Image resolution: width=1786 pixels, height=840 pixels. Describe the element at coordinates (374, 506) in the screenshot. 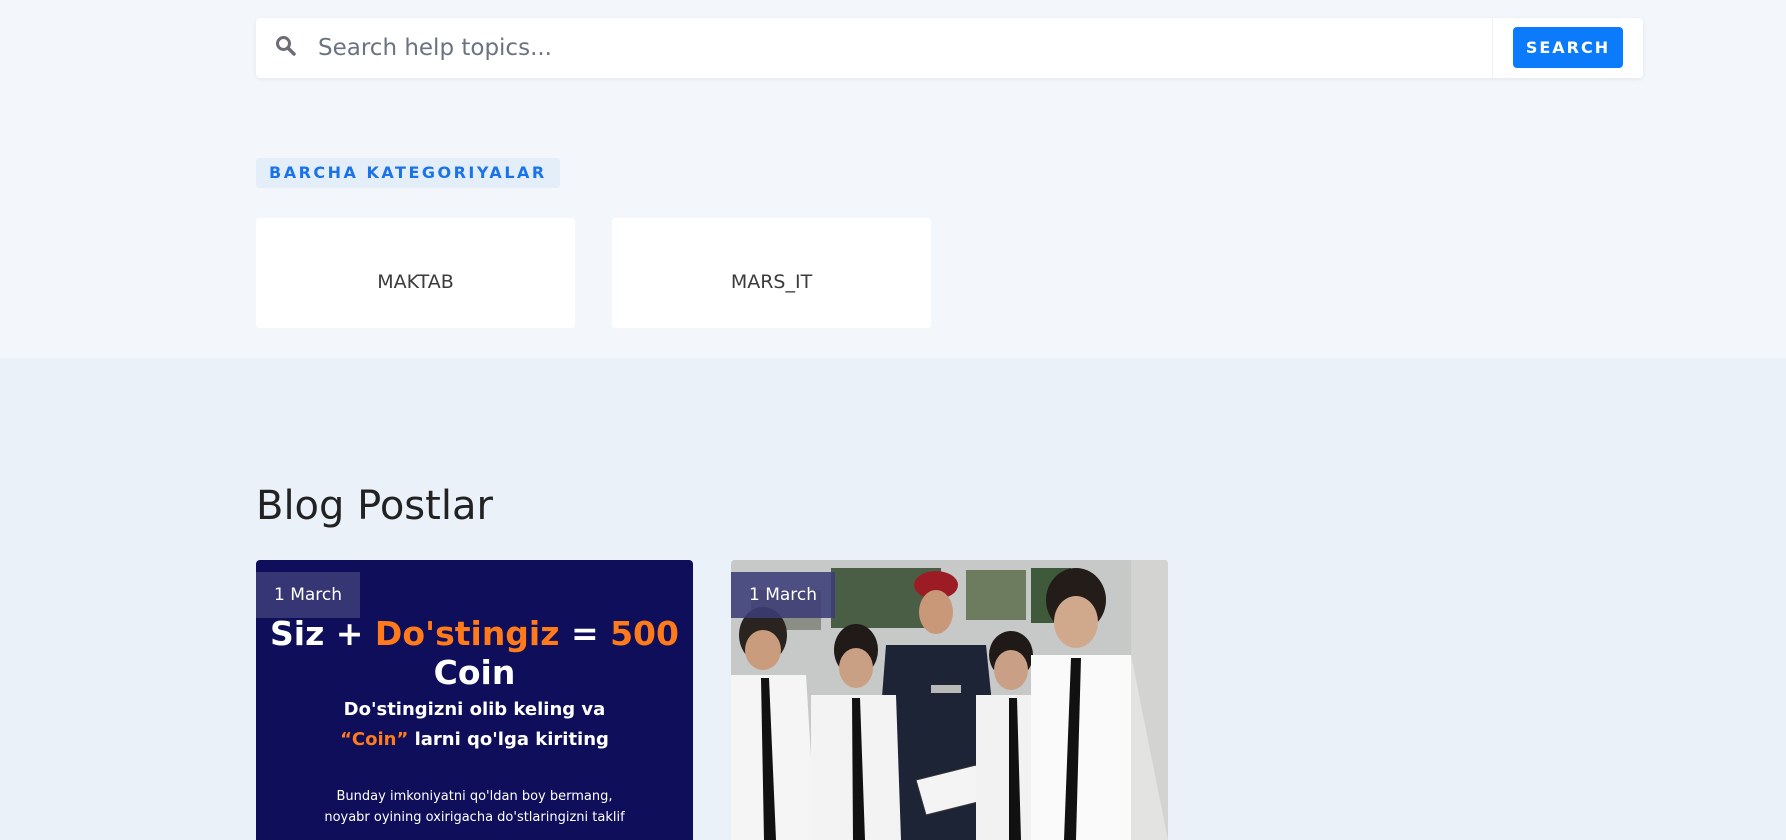

I see `blog-section-title: Blog Postlar` at that location.